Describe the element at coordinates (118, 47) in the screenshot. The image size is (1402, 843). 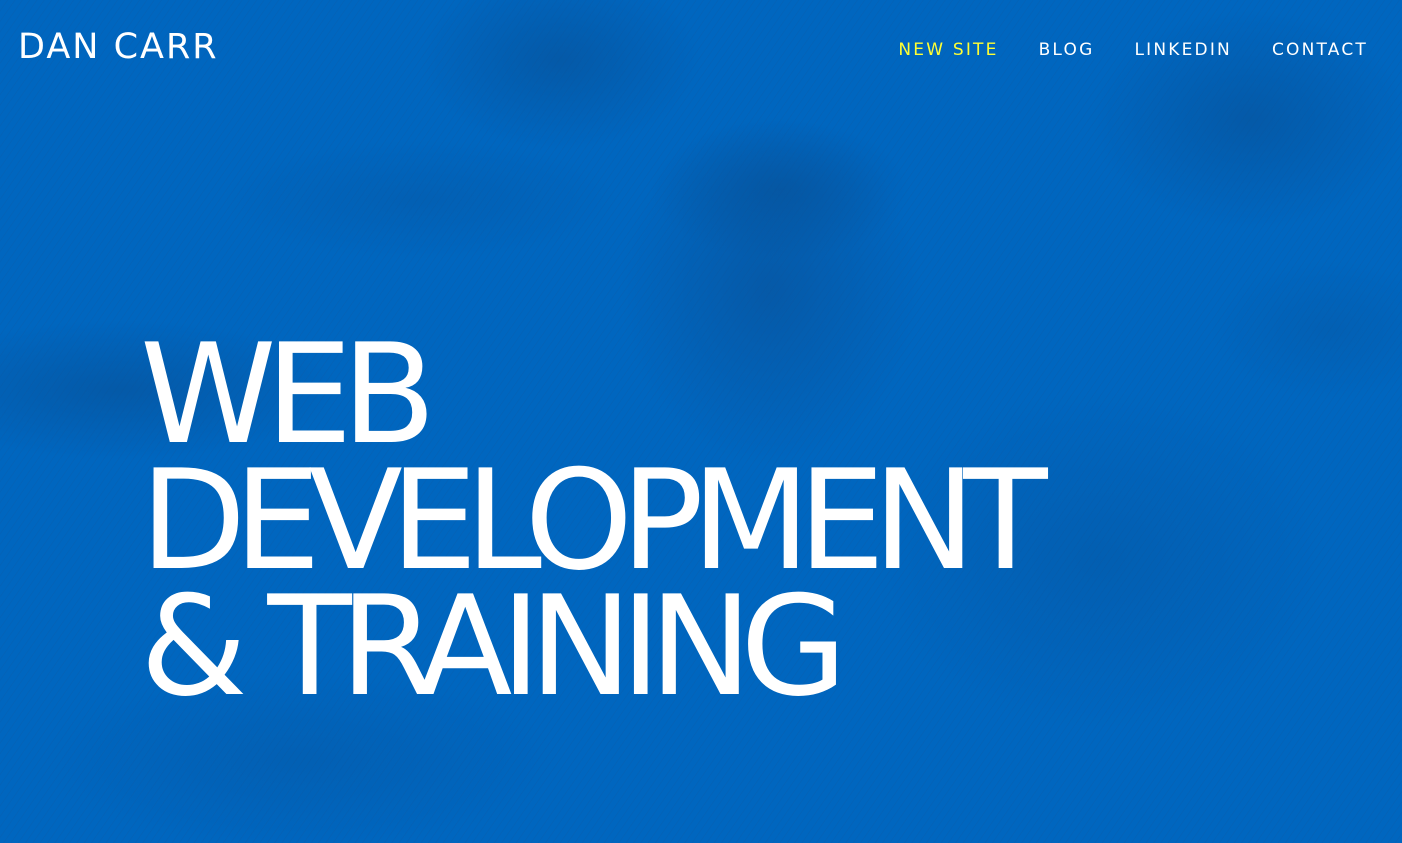
I see `site-logo: DAN CARR` at that location.